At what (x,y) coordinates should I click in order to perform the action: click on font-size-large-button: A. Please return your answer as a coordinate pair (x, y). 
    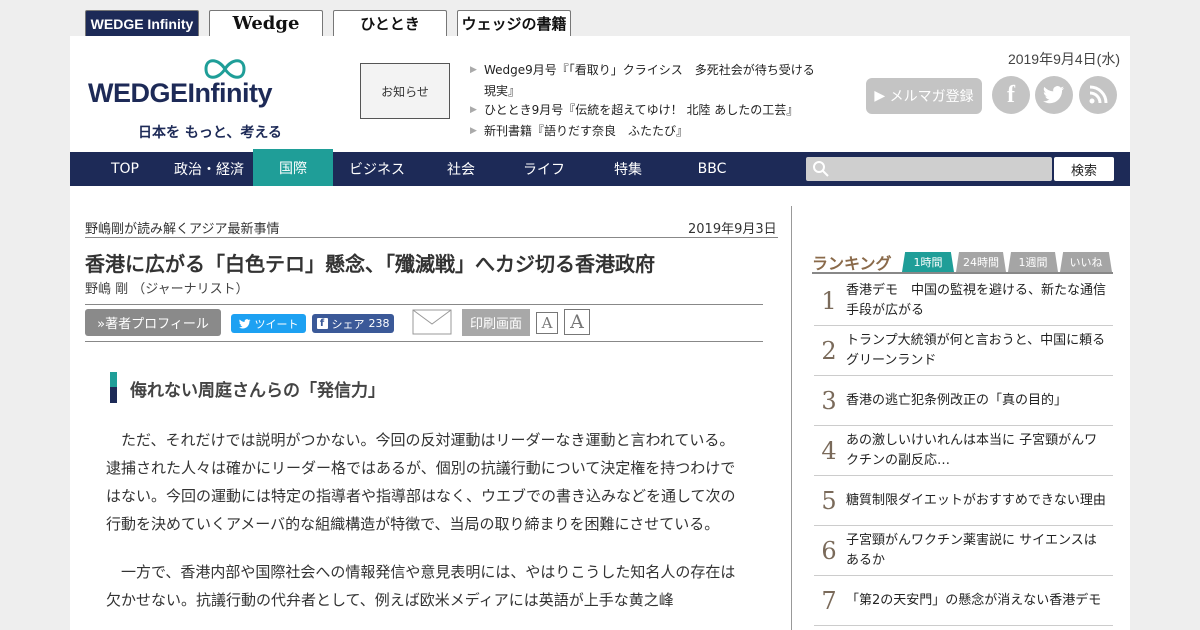
    Looking at the image, I should click on (577, 322).